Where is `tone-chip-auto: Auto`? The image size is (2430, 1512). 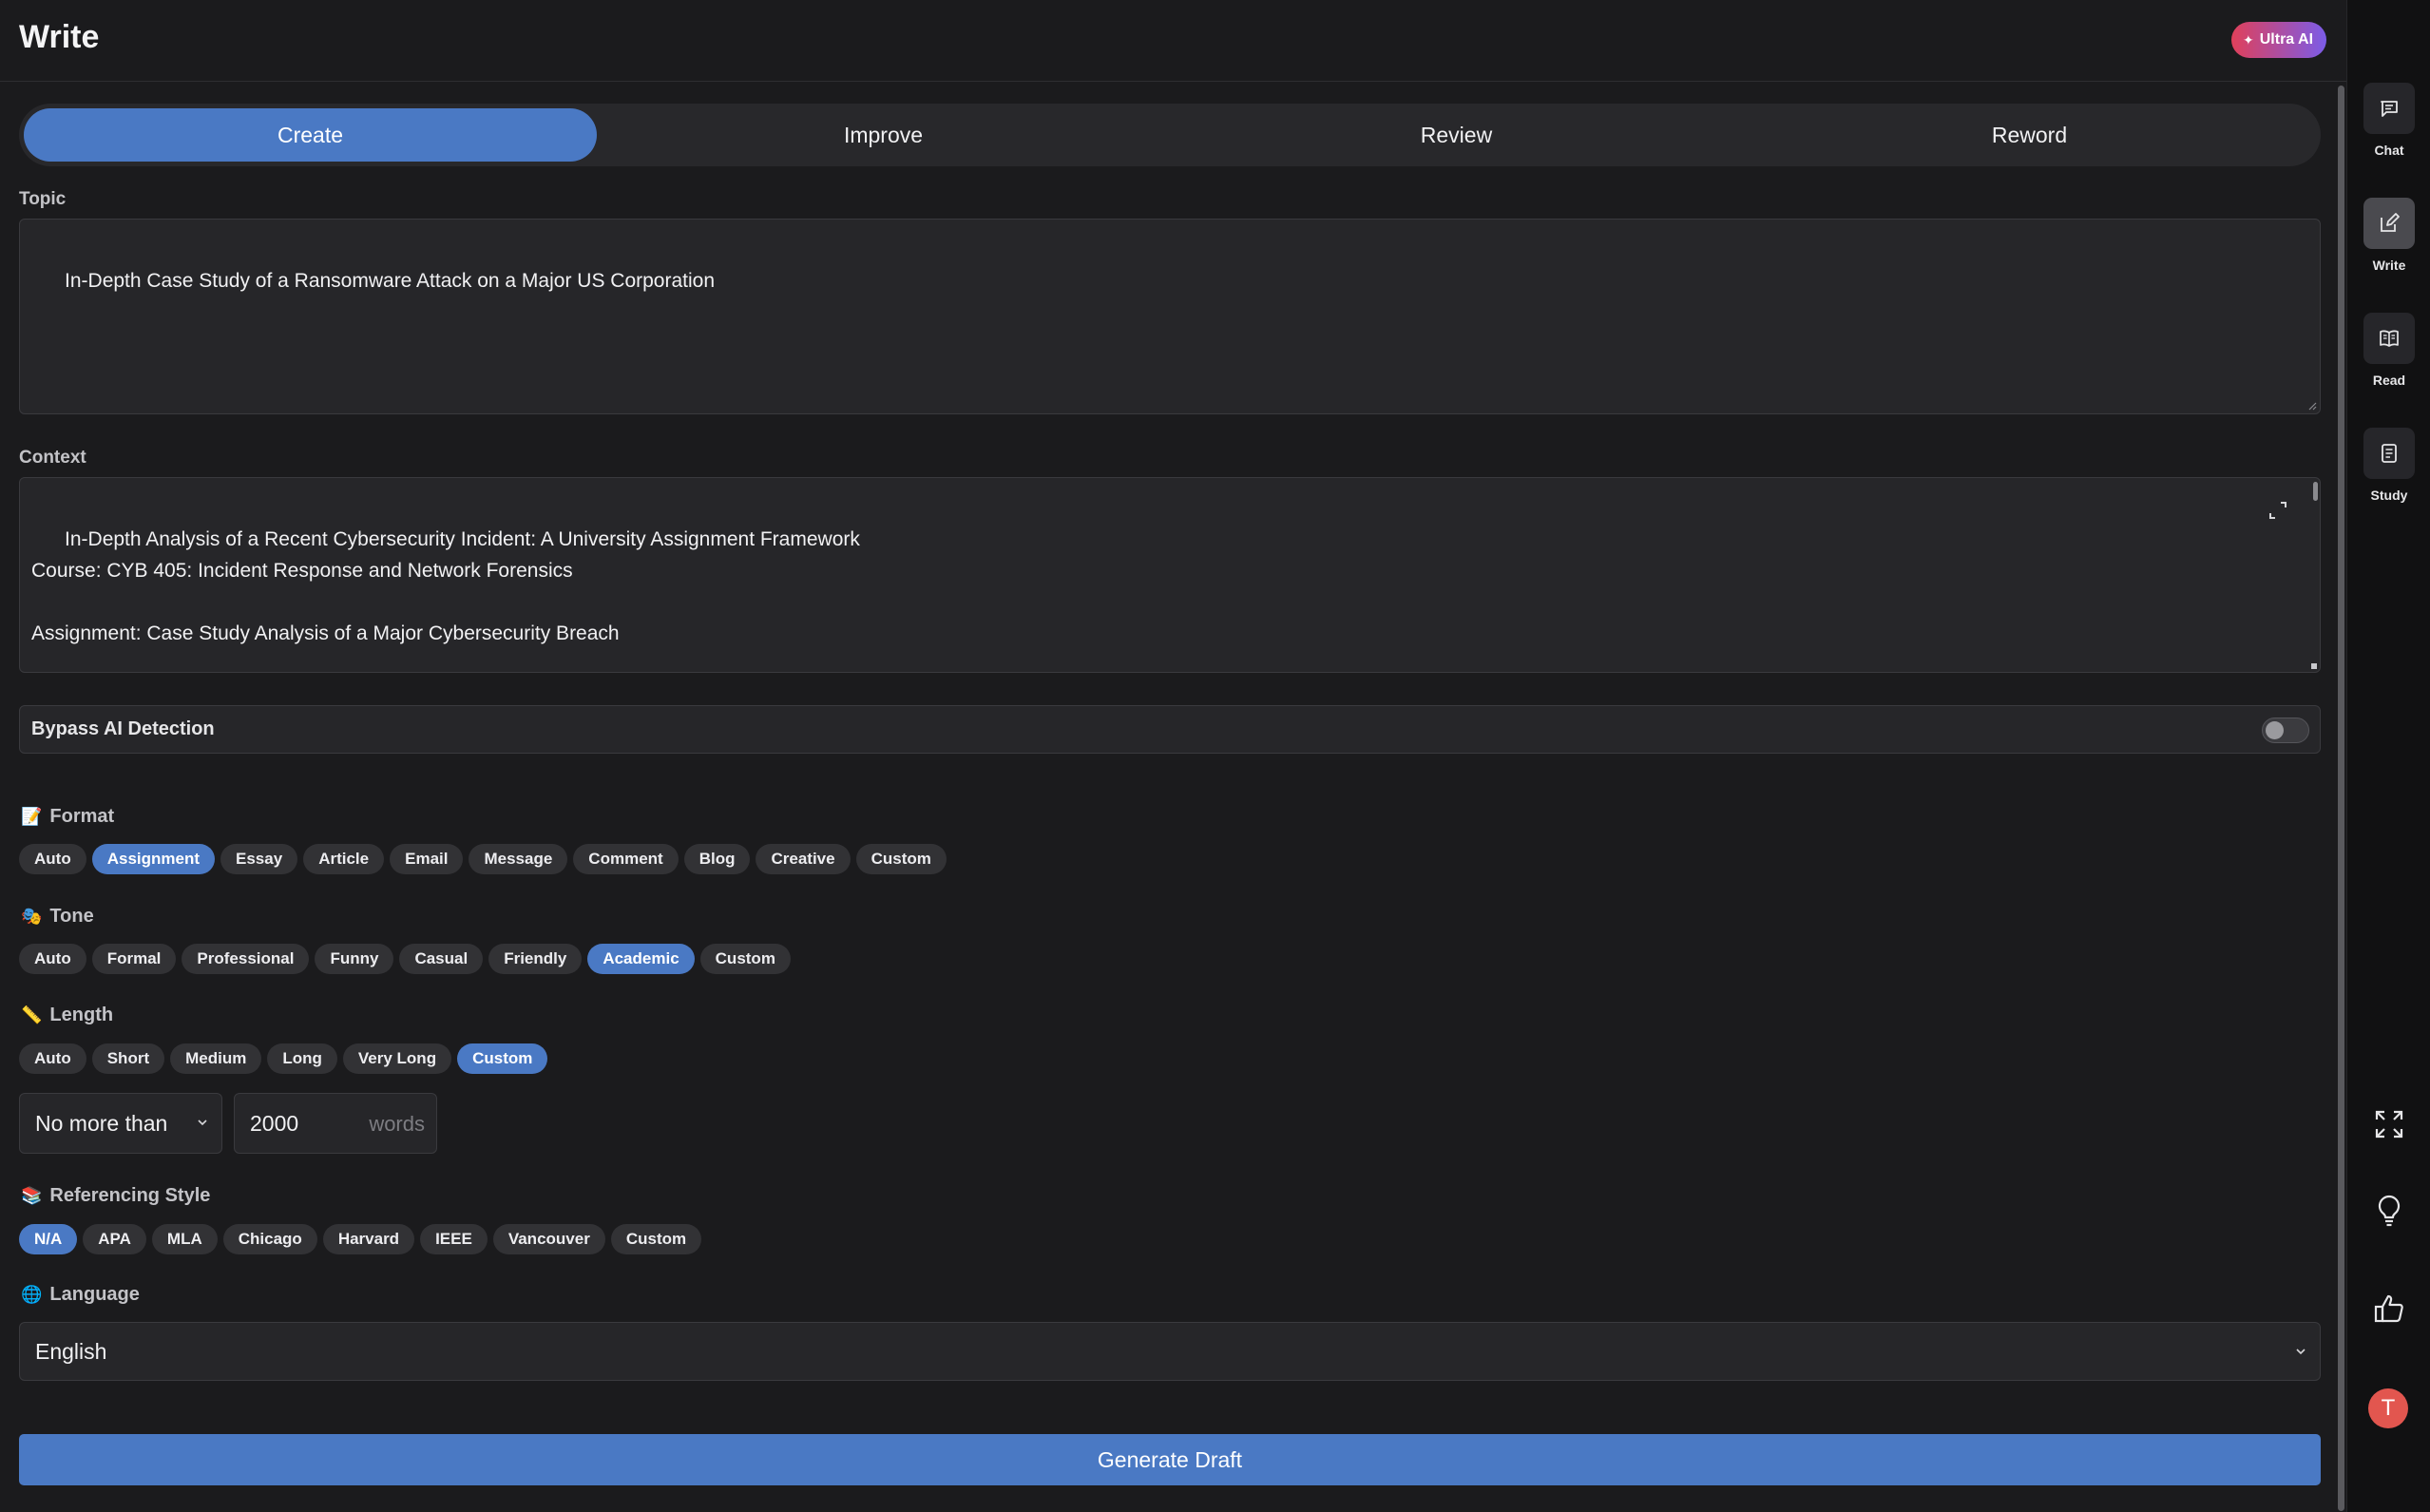 tone-chip-auto: Auto is located at coordinates (53, 959).